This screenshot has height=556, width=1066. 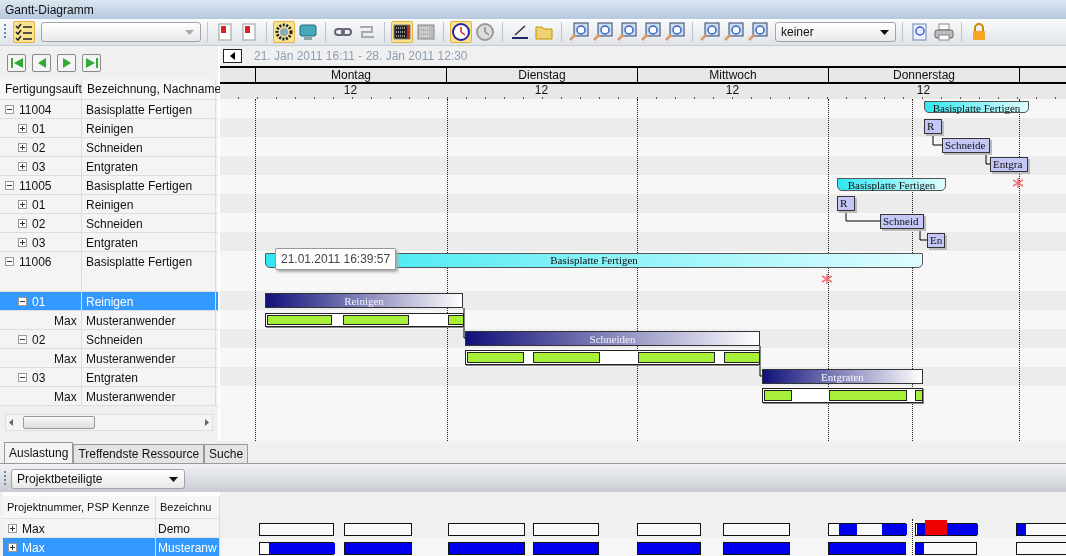 What do you see at coordinates (66, 62) in the screenshot?
I see `next-button` at bounding box center [66, 62].